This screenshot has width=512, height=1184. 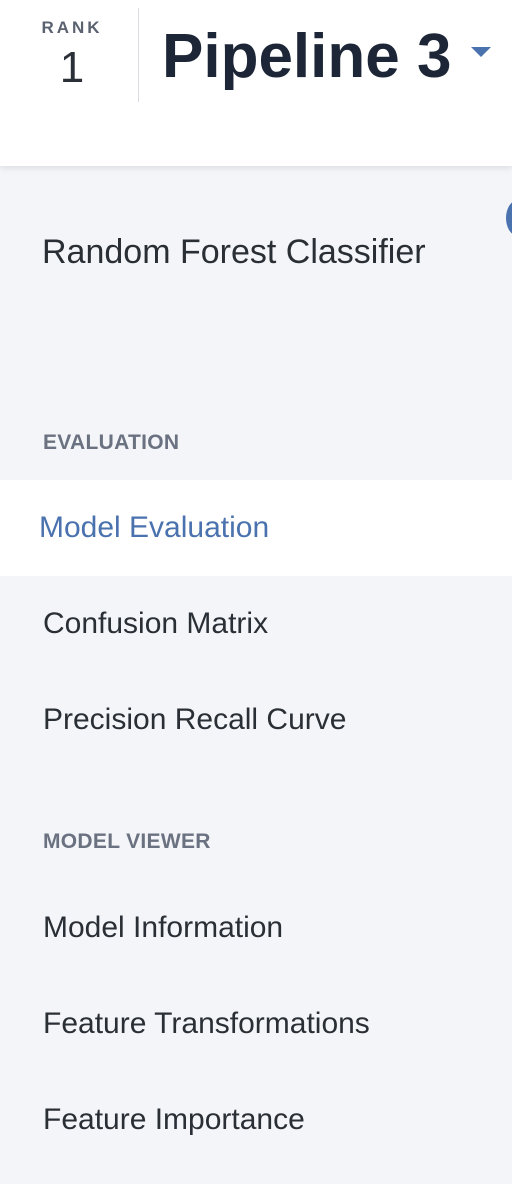 I want to click on section-label-evaluation: EVALUATION, so click(x=111, y=442).